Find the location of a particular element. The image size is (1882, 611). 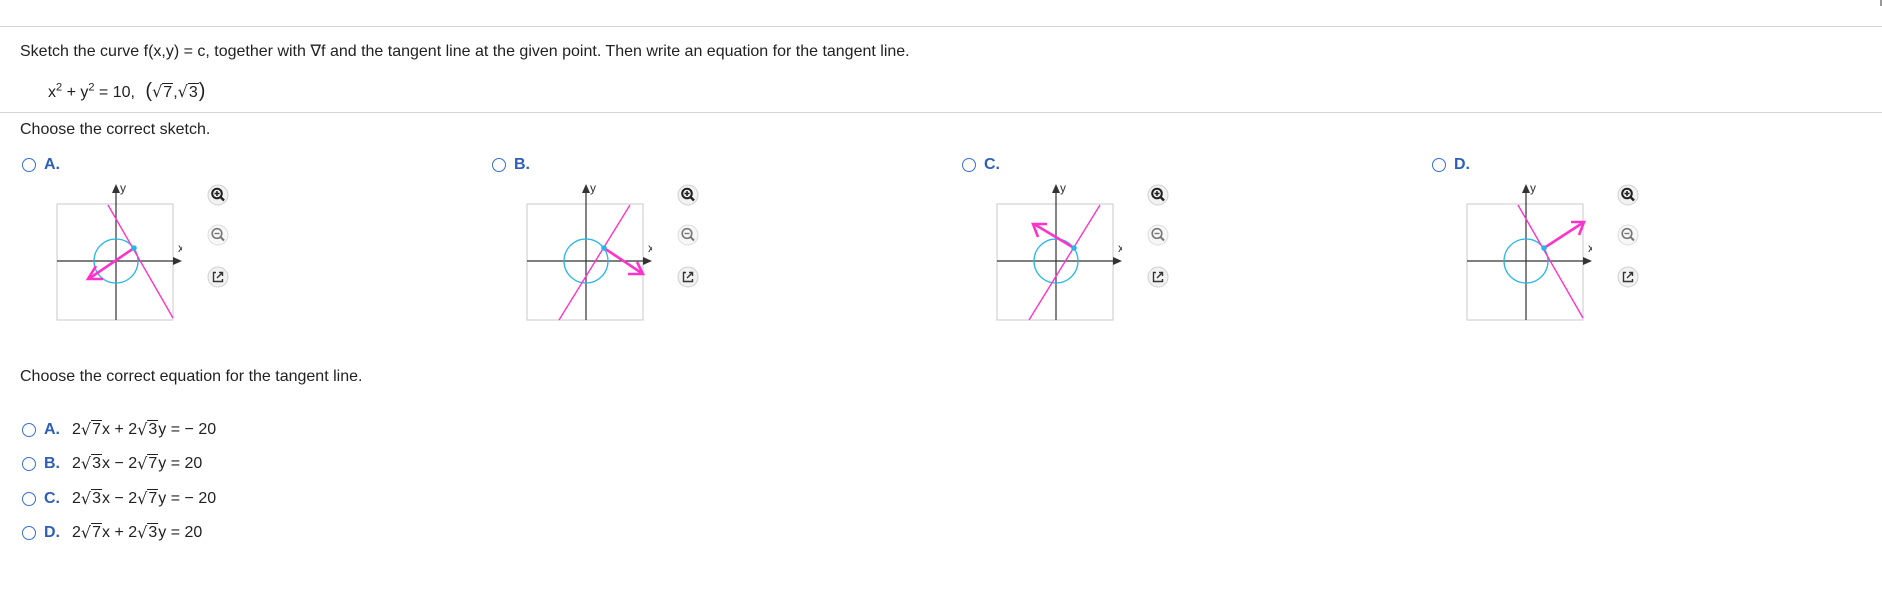

equation-option-a: A. 2 √ 7 x + 2 √ 3 y = − 20 is located at coordinates (119, 429).